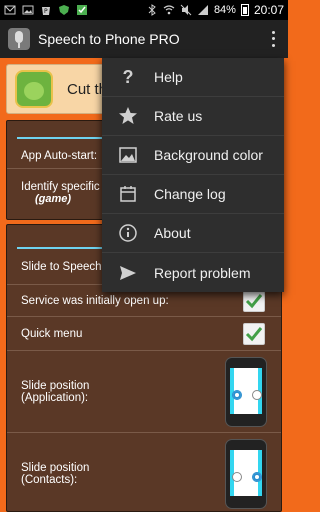  What do you see at coordinates (246, 474) in the screenshot?
I see `slide-position-contacts-preview` at bounding box center [246, 474].